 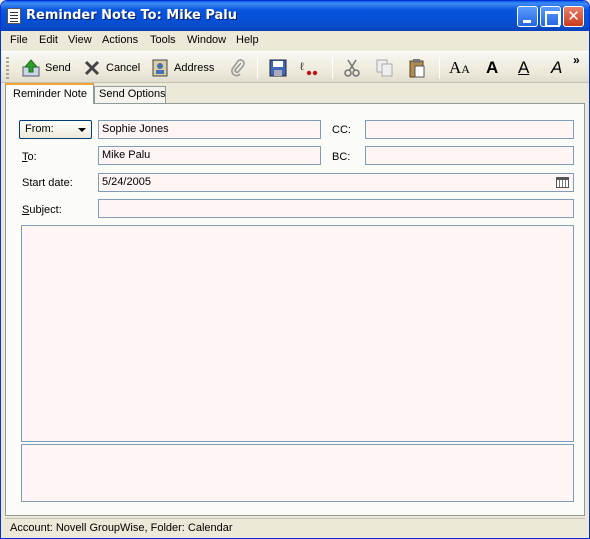 I want to click on address-button: Address, so click(x=182, y=68).